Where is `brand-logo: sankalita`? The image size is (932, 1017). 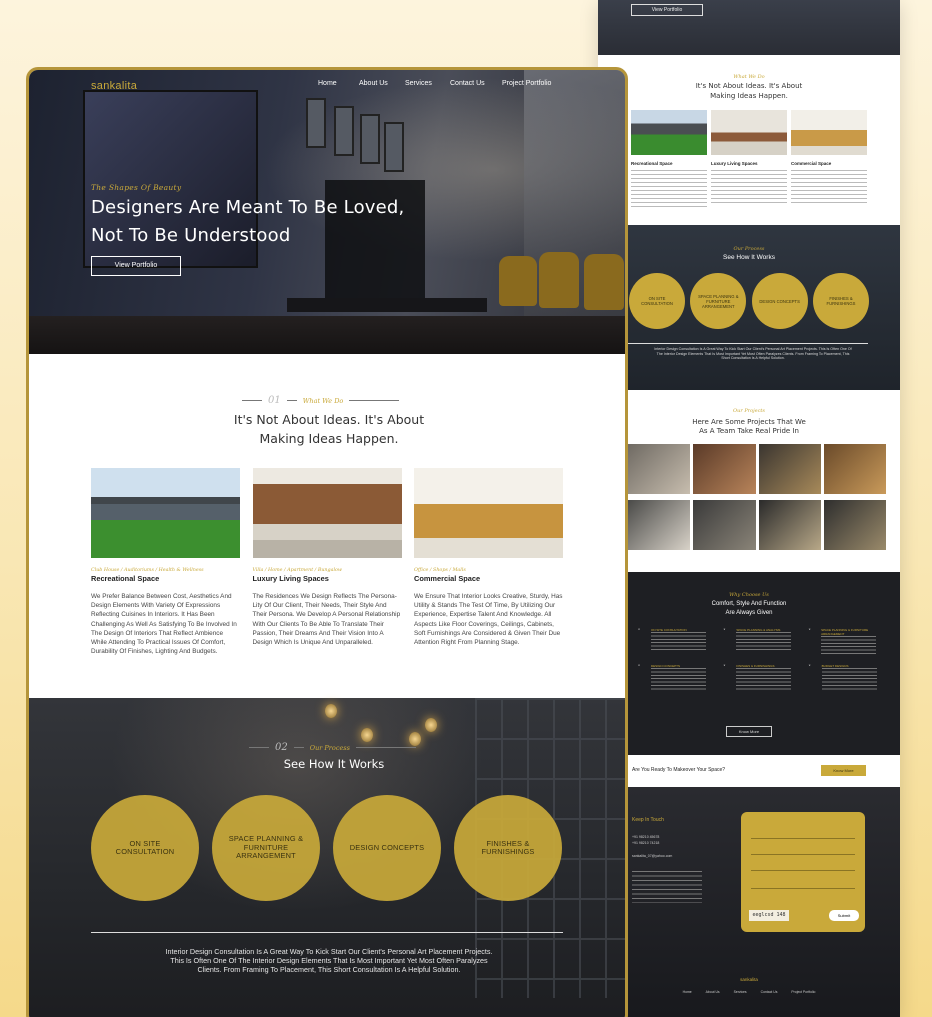
brand-logo: sankalita is located at coordinates (114, 86).